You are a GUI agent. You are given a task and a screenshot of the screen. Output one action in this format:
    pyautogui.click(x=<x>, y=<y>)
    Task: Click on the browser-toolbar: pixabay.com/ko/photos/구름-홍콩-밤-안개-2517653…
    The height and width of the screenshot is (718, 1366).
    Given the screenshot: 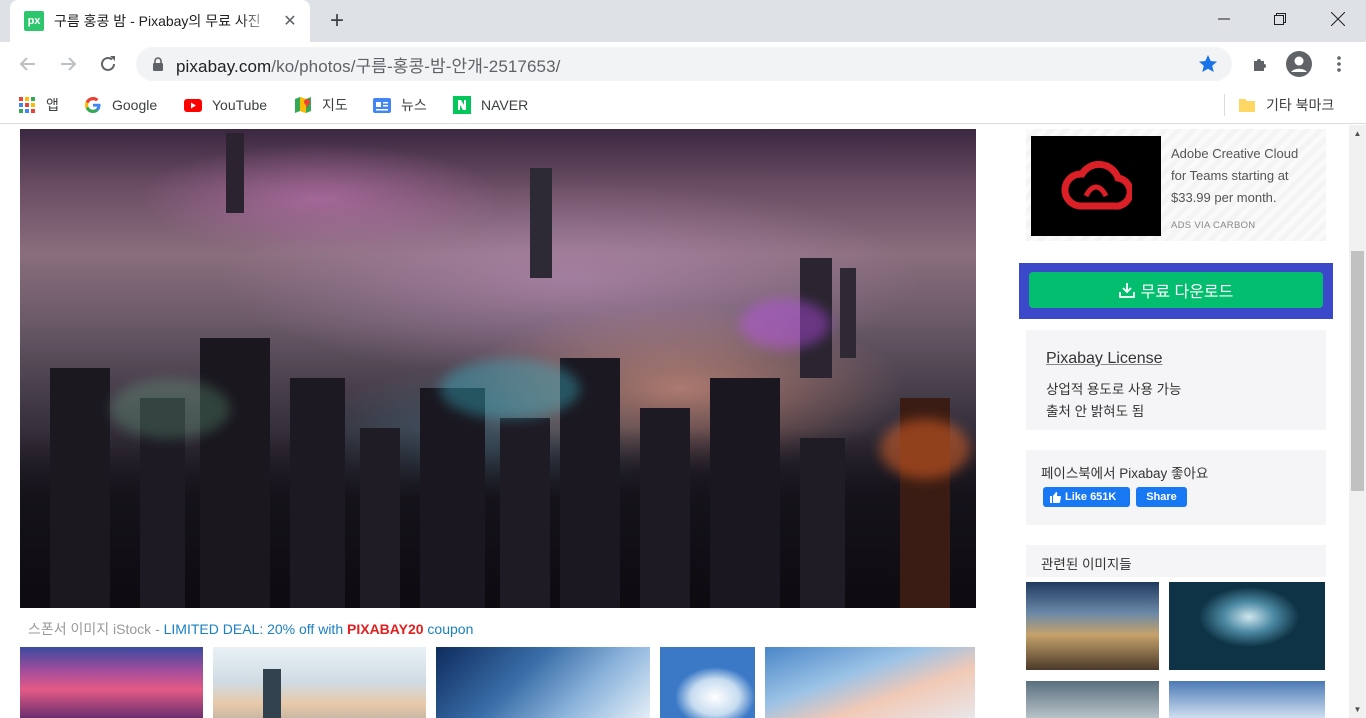 What is the action you would take?
    pyautogui.click(x=683, y=64)
    